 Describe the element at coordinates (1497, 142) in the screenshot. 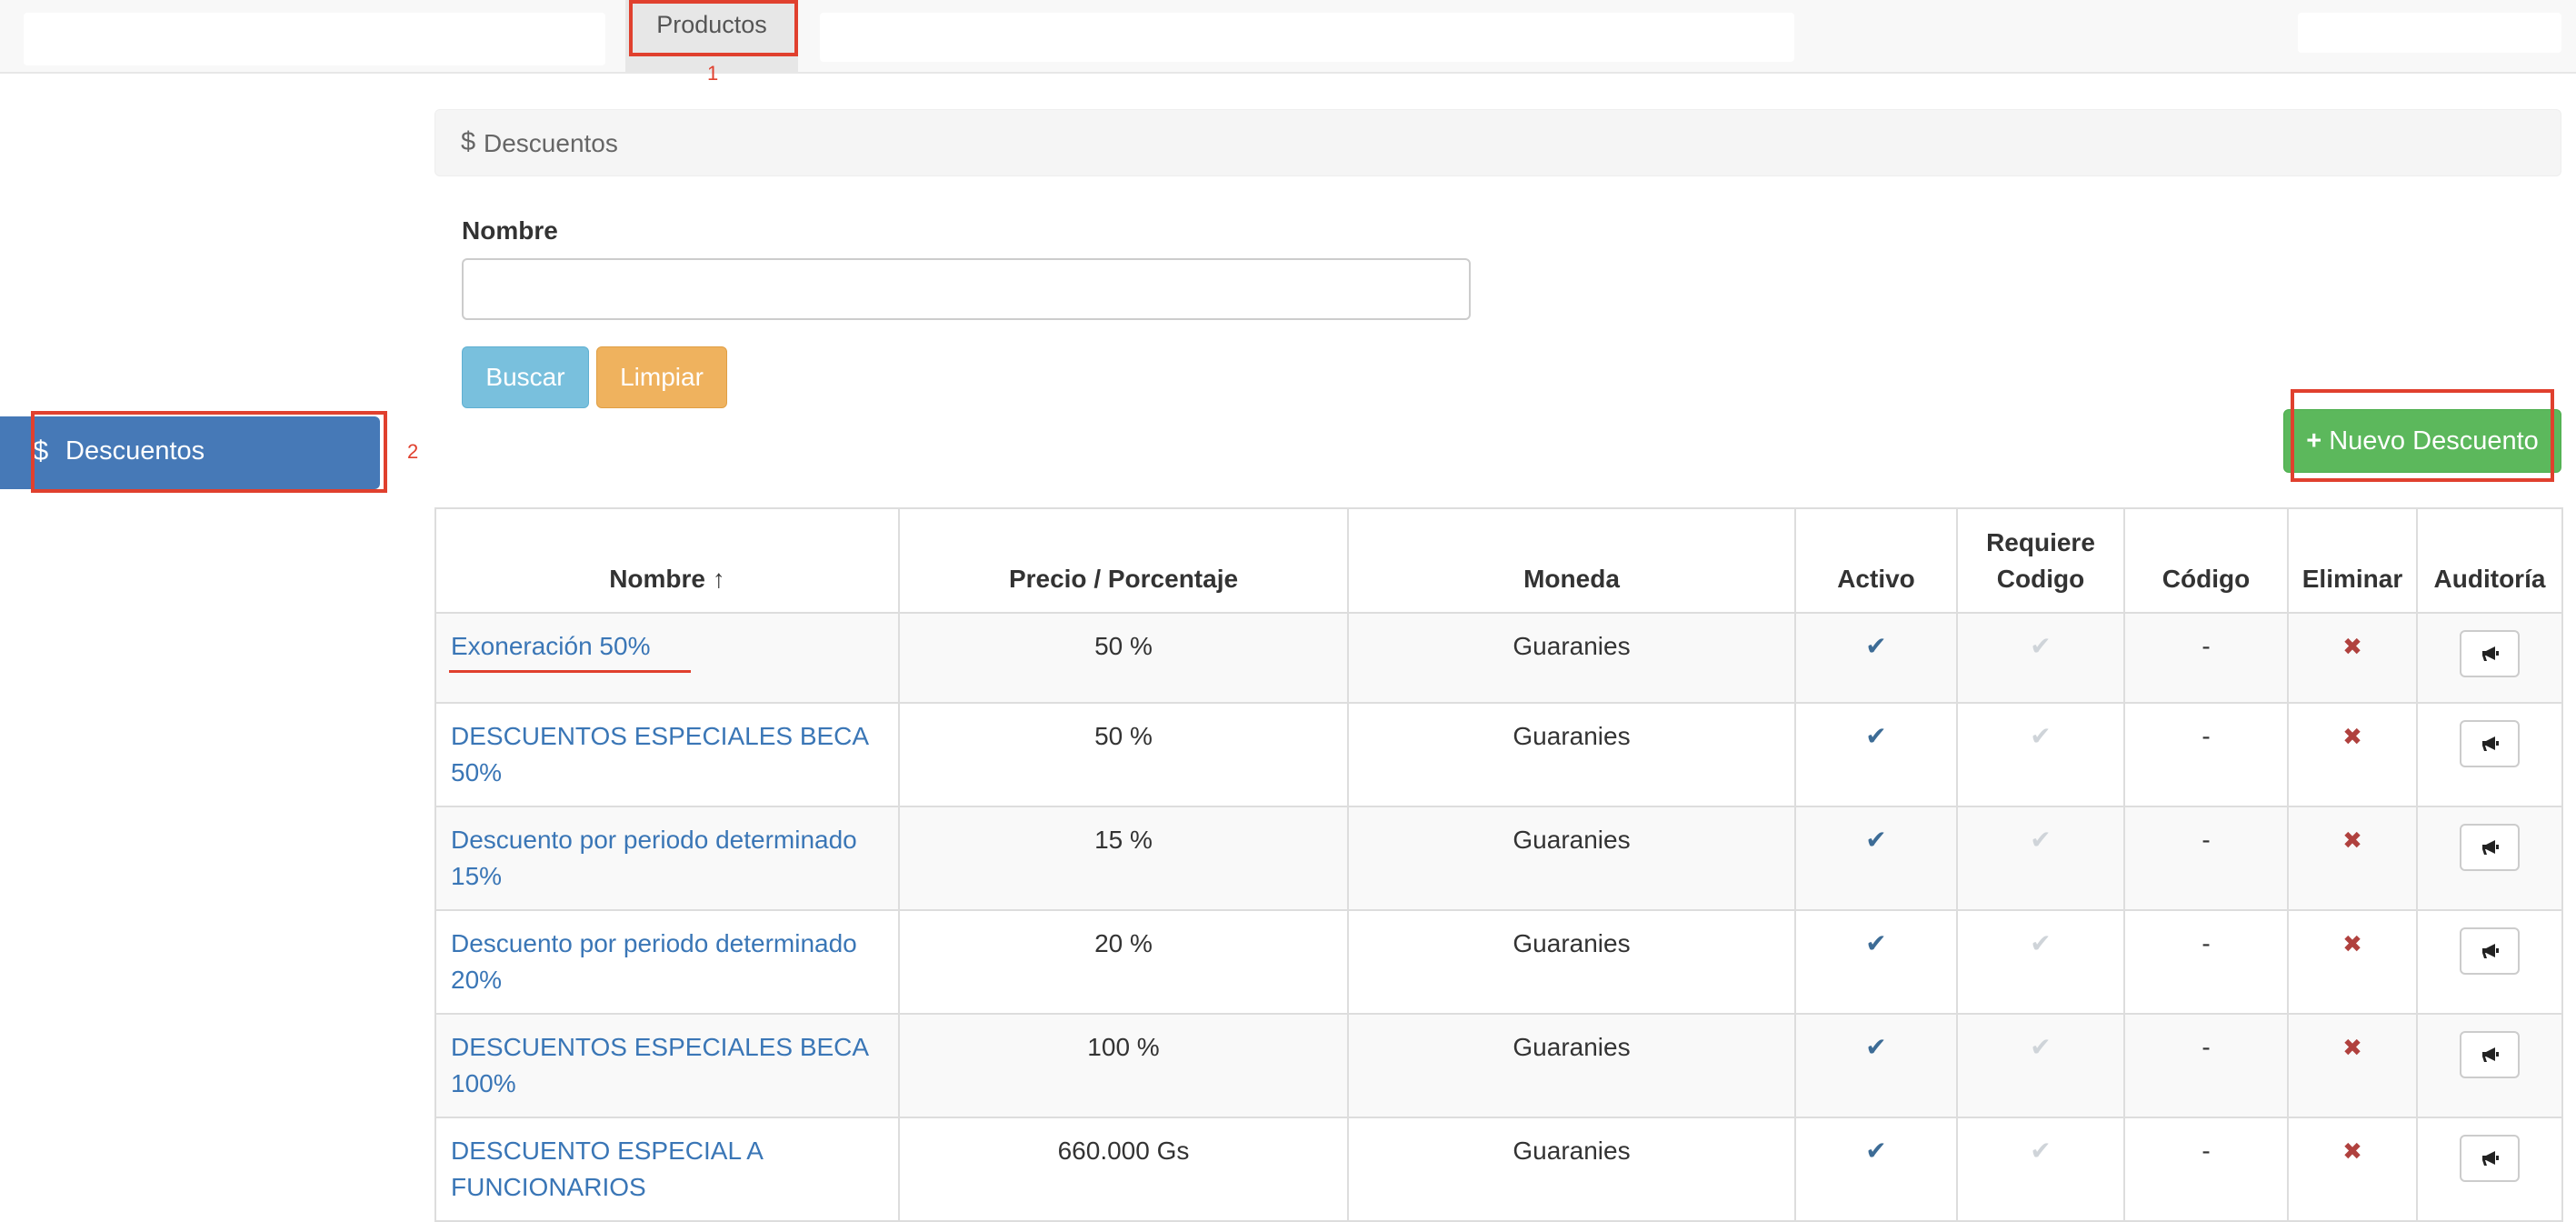

I see `panel-header: $ Descuentos` at that location.